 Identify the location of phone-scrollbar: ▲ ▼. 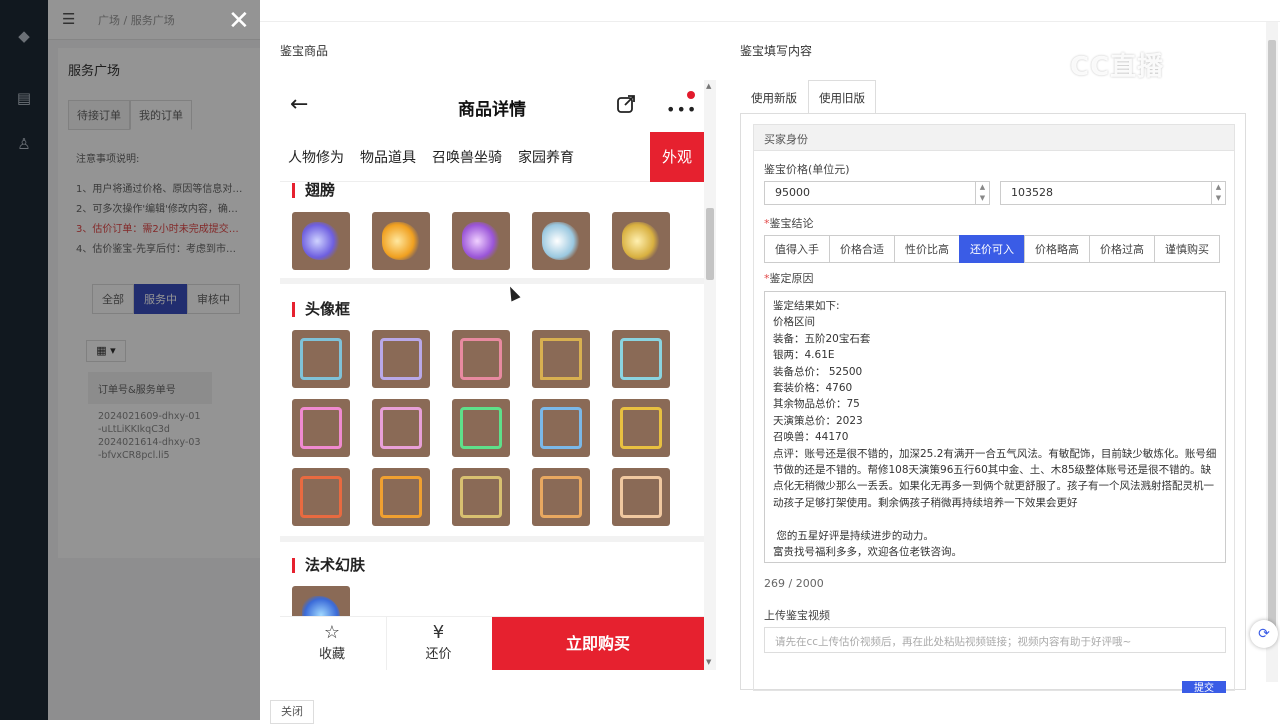
(710, 375).